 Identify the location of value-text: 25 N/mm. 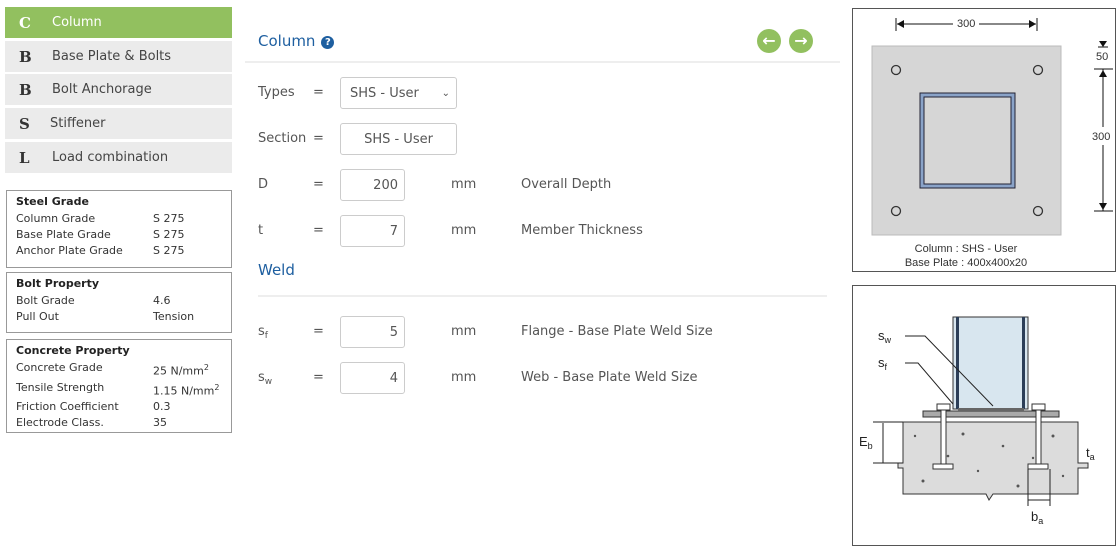
(178, 371).